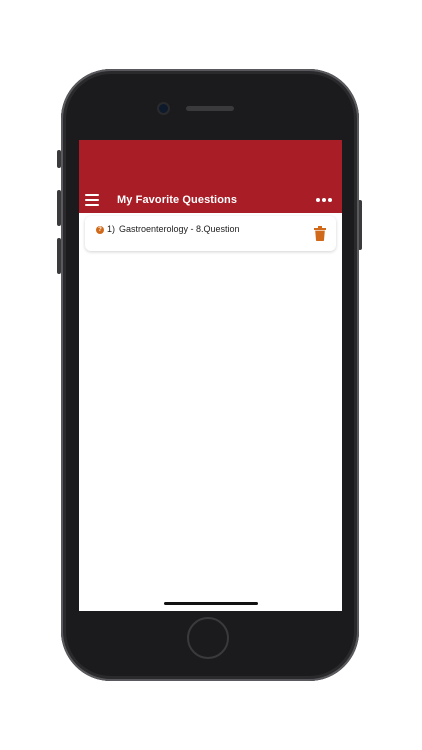  What do you see at coordinates (111, 229) in the screenshot?
I see `item-index: 1)` at bounding box center [111, 229].